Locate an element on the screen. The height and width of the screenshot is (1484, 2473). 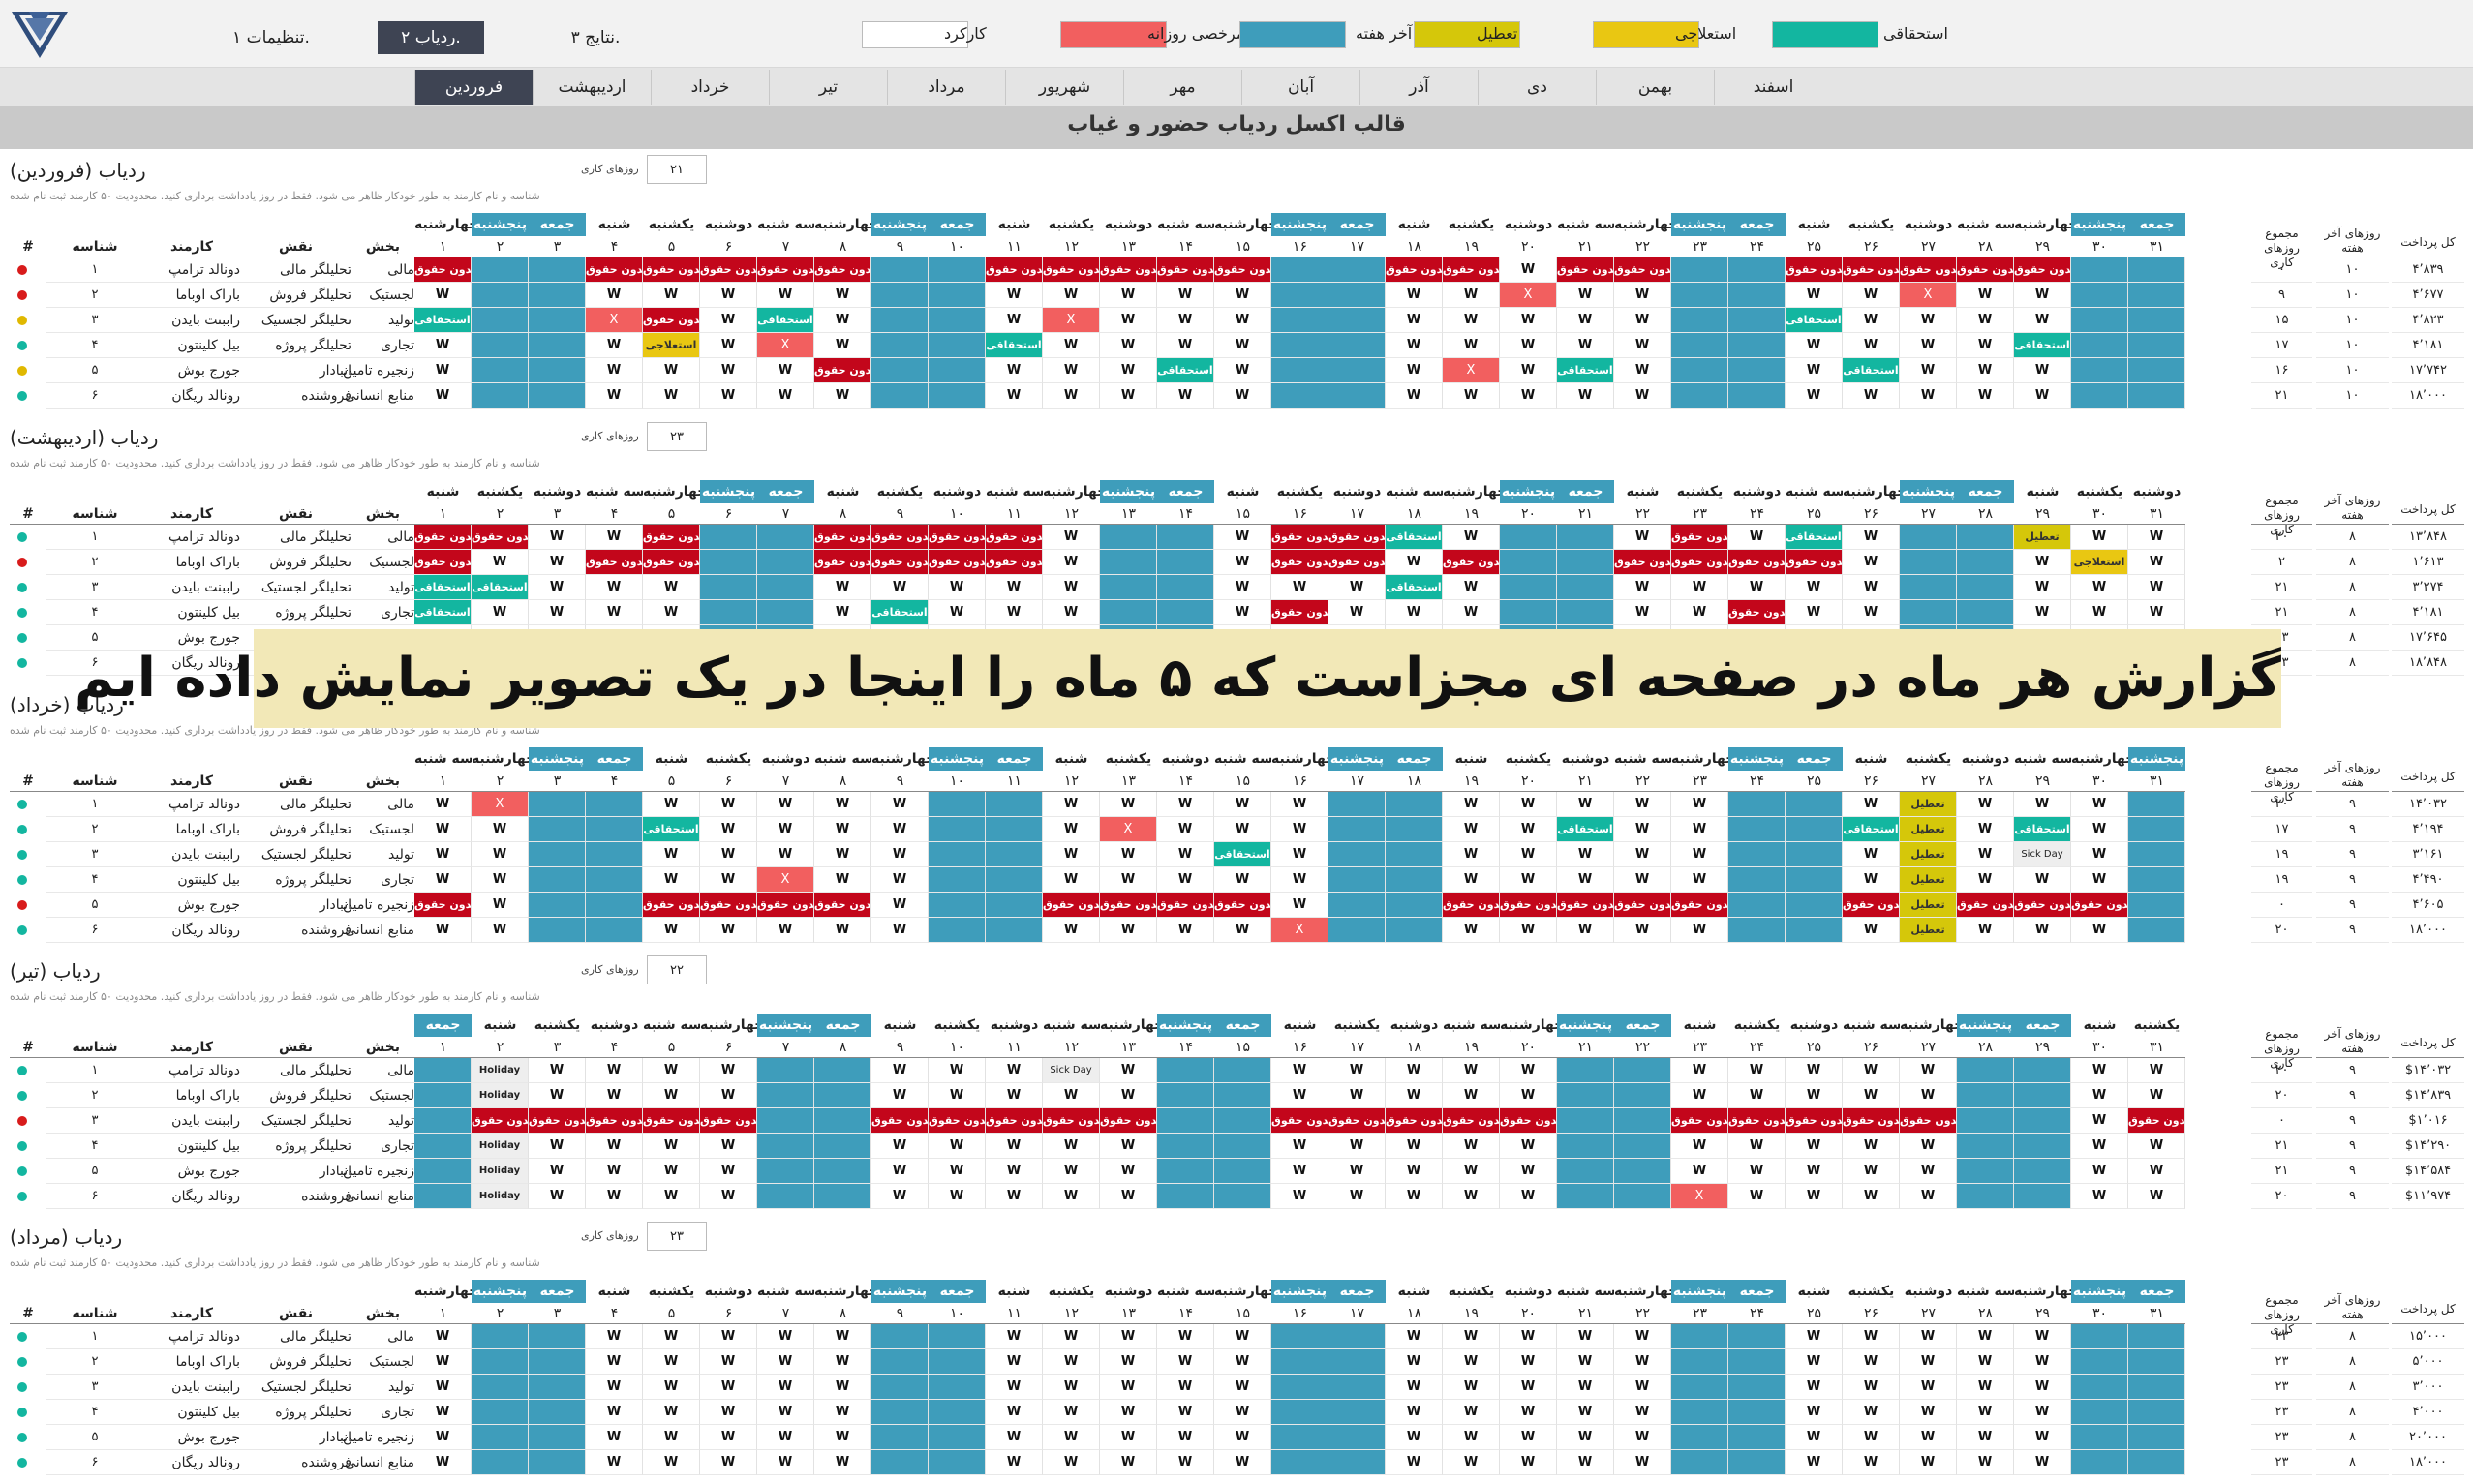
month-tab-4: مرداد is located at coordinates (946, 87).